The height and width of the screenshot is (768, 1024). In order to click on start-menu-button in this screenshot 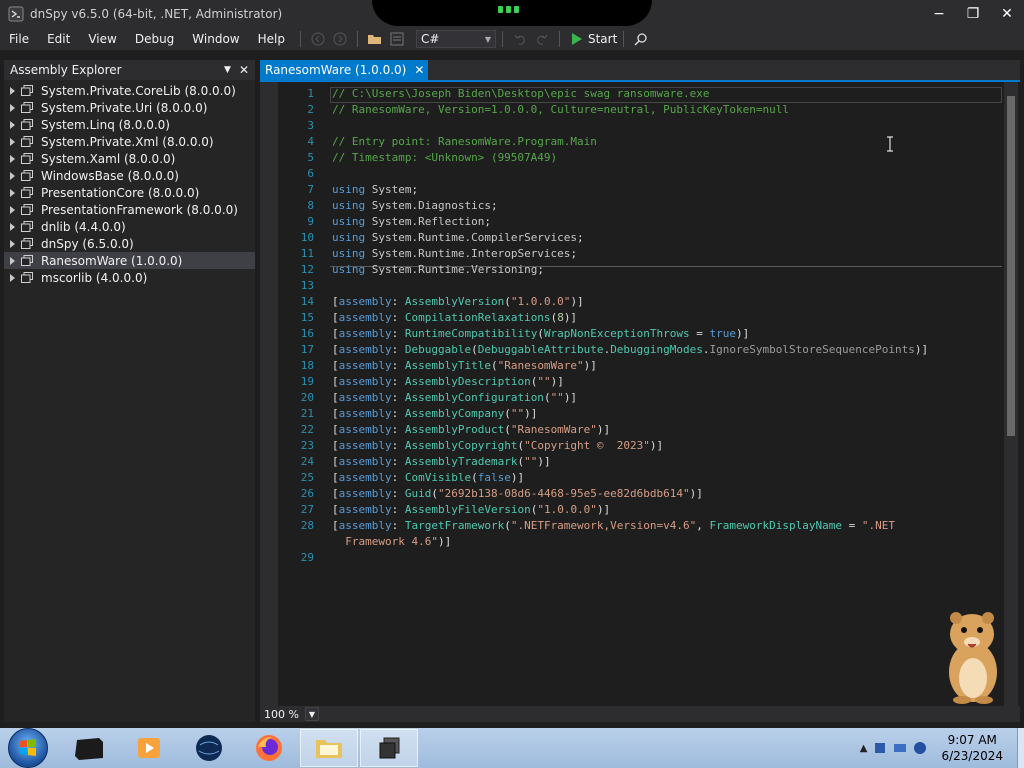, I will do `click(28, 748)`.